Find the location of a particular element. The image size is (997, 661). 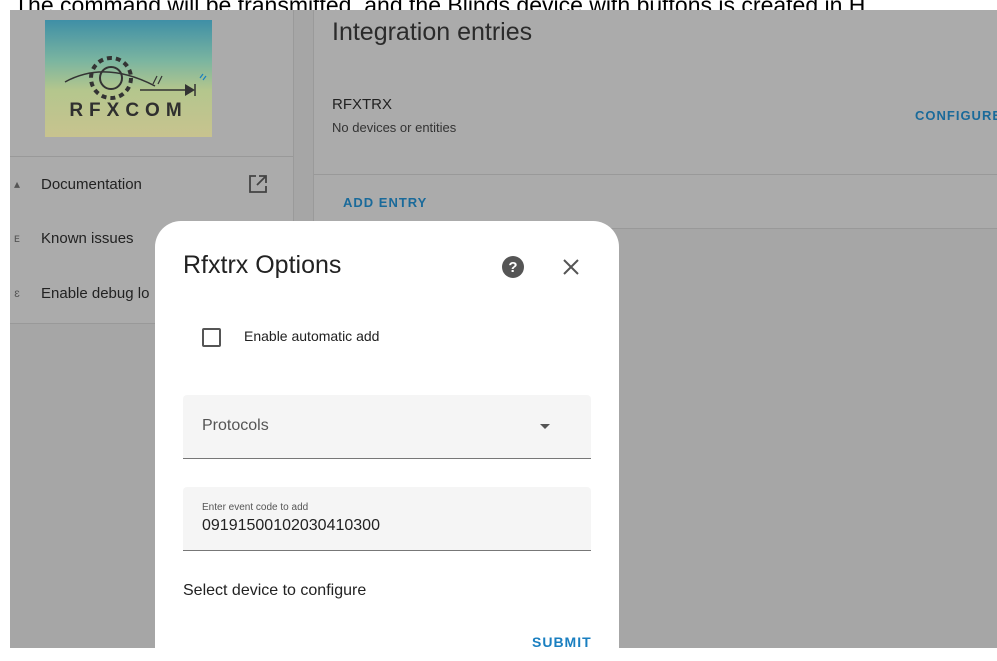

sidebar-item-label: Known issues is located at coordinates (87, 238).